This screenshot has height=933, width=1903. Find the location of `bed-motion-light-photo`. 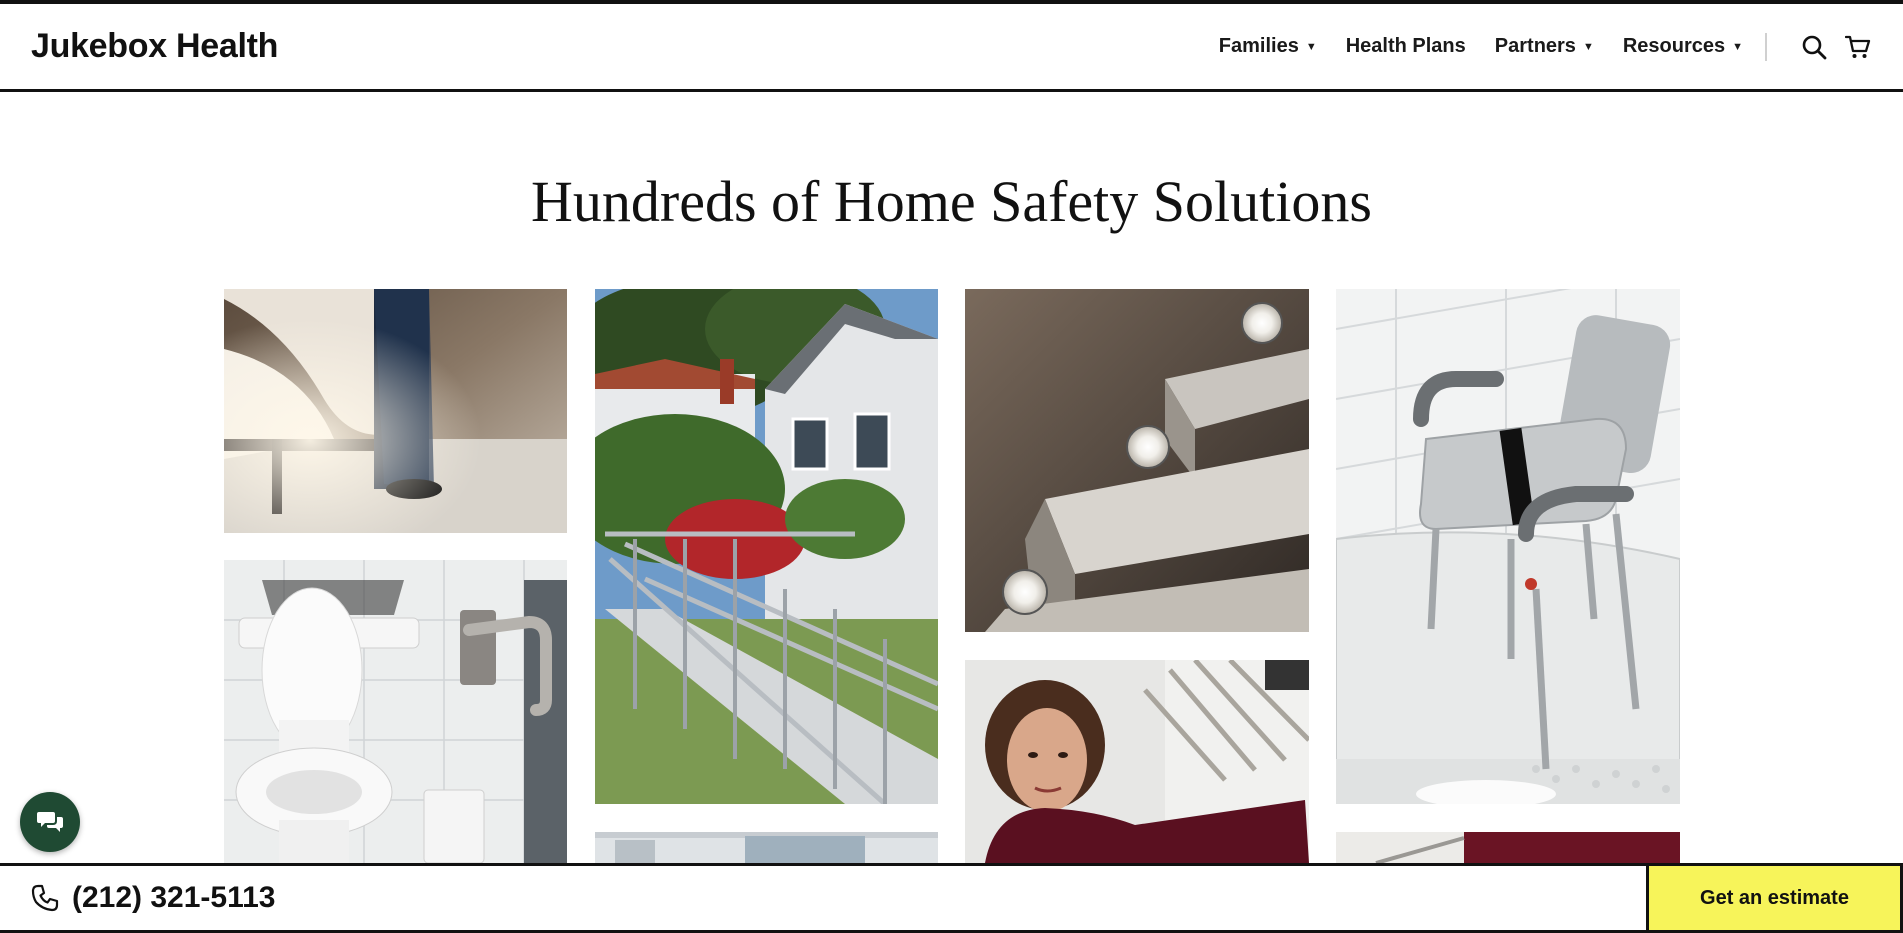

bed-motion-light-photo is located at coordinates (395, 411).